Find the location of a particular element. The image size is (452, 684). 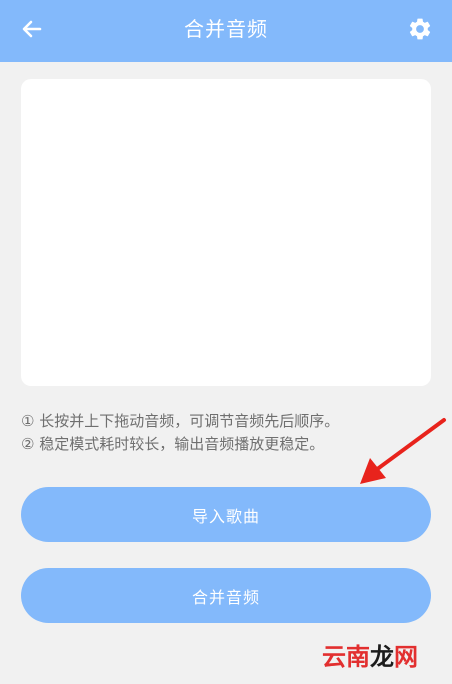

tip-reorder: ① 长按并上下拖动音频，可调节音频先后顺序。 is located at coordinates (180, 421).